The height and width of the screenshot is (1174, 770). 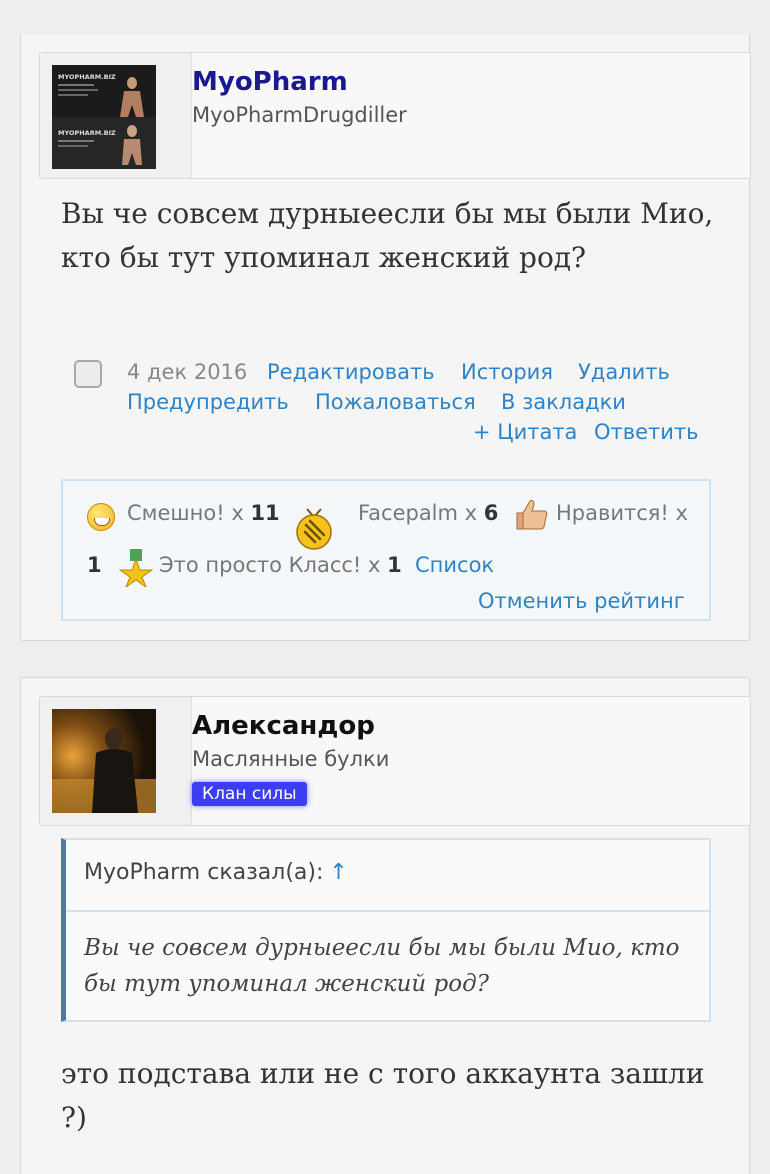 What do you see at coordinates (88, 374) in the screenshot?
I see `select-checkbox` at bounding box center [88, 374].